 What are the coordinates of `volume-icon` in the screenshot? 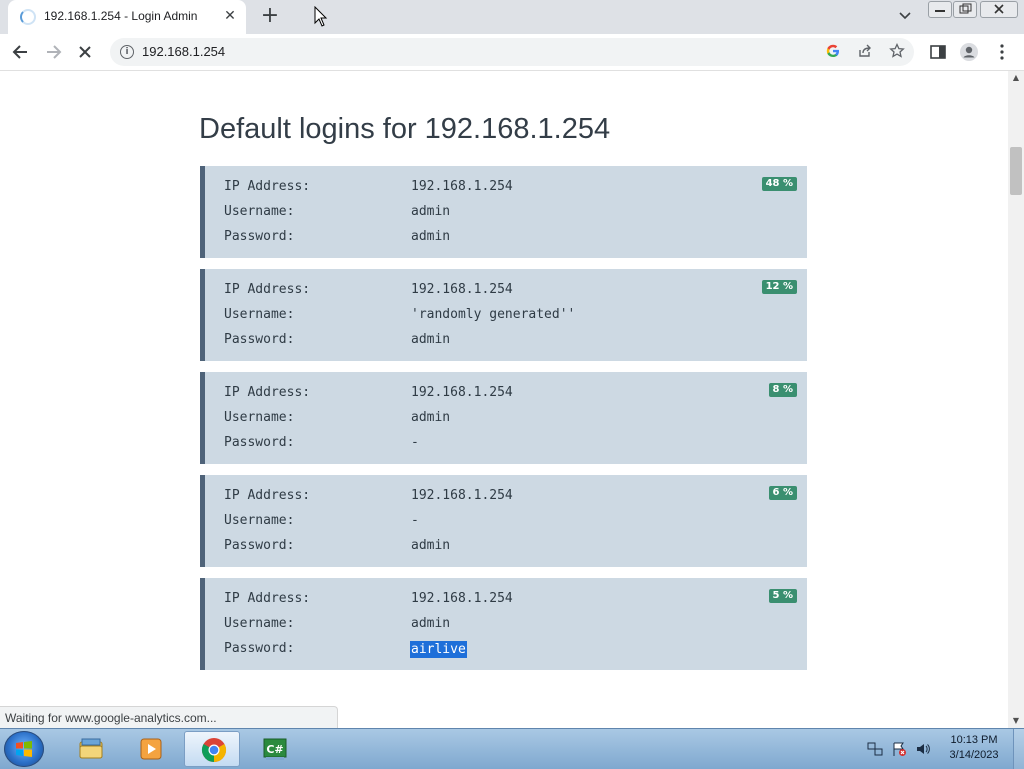 It's located at (923, 749).